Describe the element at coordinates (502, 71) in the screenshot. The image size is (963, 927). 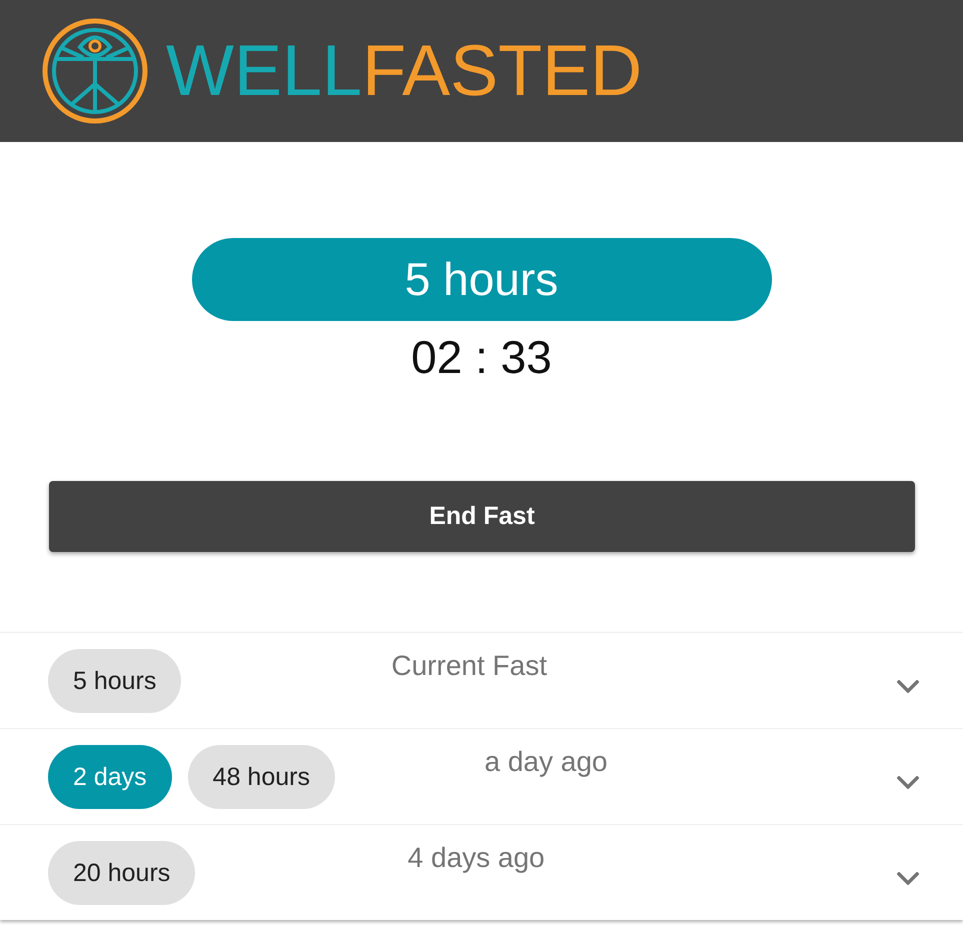
I see `logo-text: FASTED` at that location.